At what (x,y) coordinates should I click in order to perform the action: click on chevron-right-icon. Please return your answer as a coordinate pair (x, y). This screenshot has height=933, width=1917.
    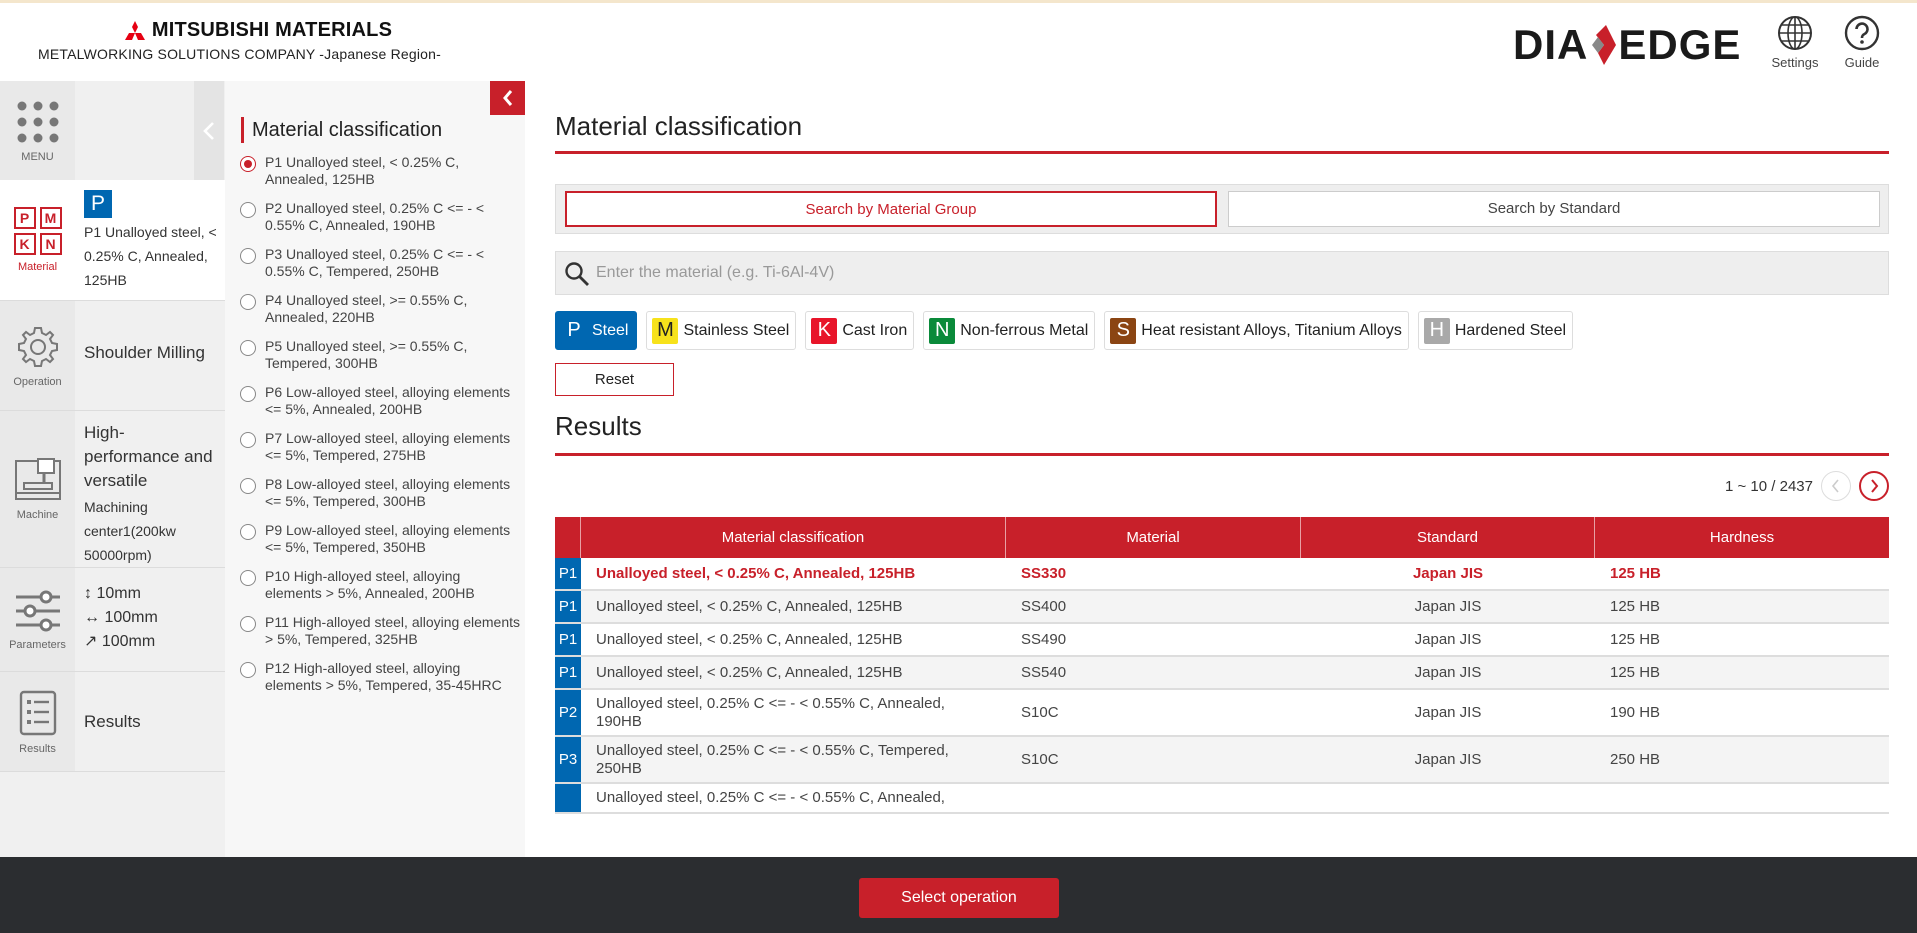
    Looking at the image, I should click on (1875, 486).